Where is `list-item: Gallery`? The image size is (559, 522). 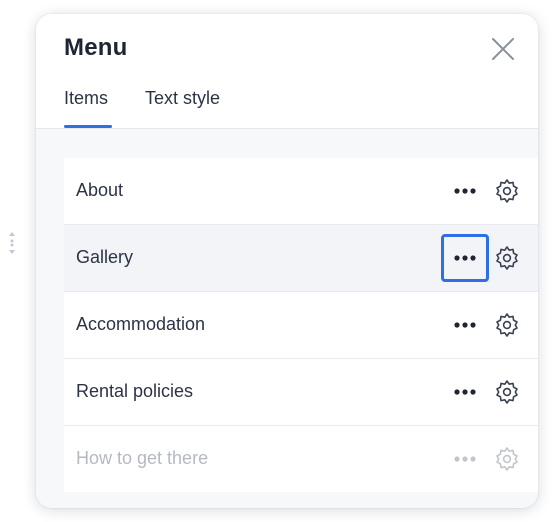 list-item: Gallery is located at coordinates (301, 258).